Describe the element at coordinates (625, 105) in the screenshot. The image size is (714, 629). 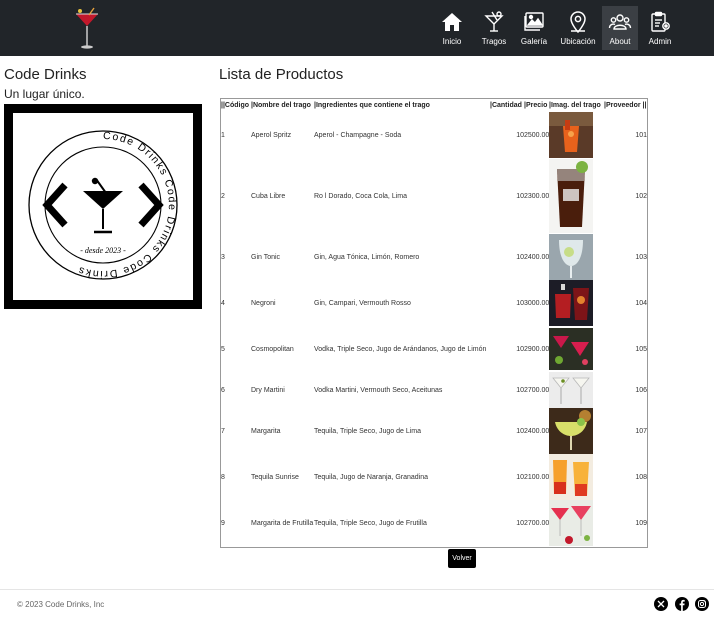
I see `column-header: |Proveedor ||` at that location.